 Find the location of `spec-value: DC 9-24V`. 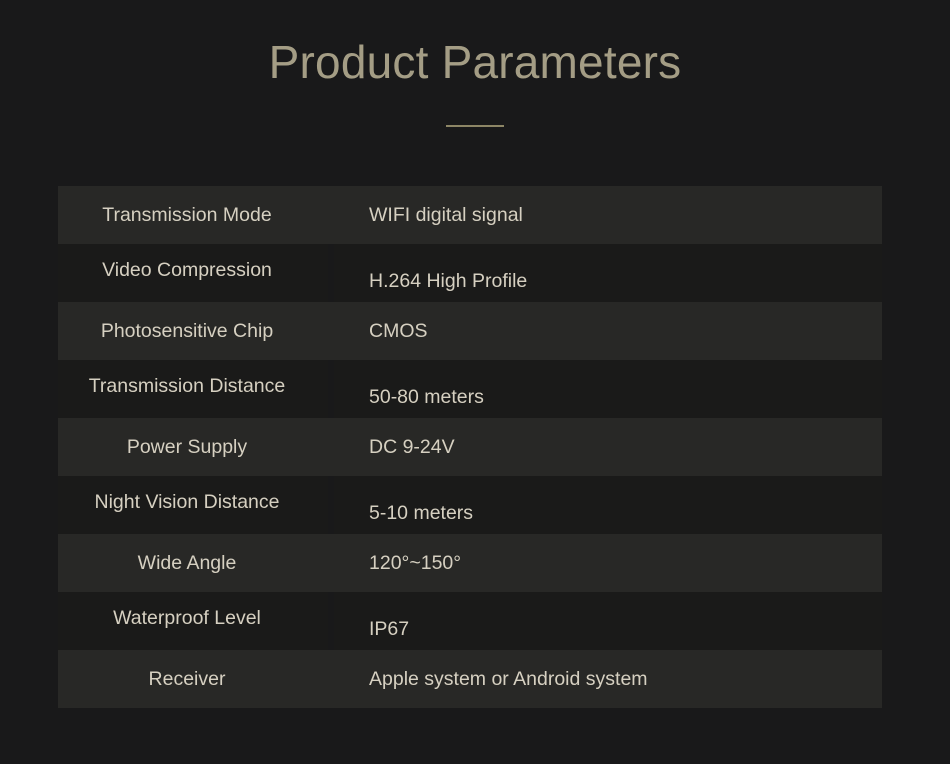

spec-value: DC 9-24V is located at coordinates (412, 446).